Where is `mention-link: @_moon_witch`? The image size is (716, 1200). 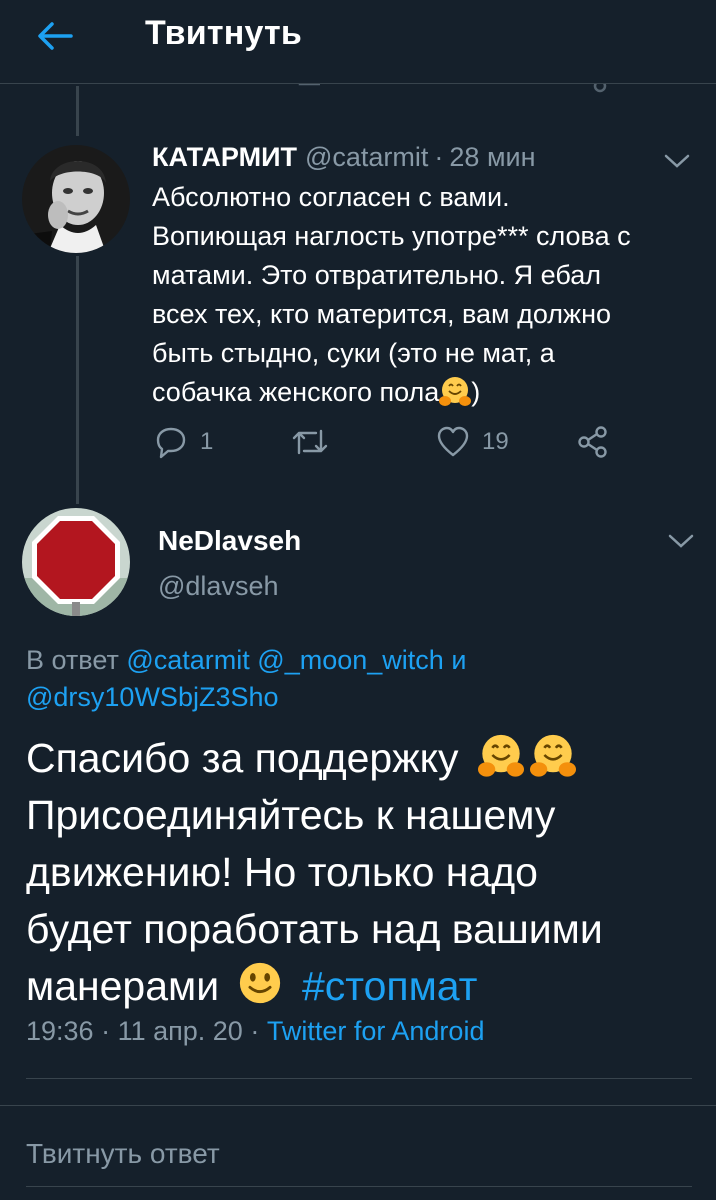 mention-link: @_moon_witch is located at coordinates (350, 660).